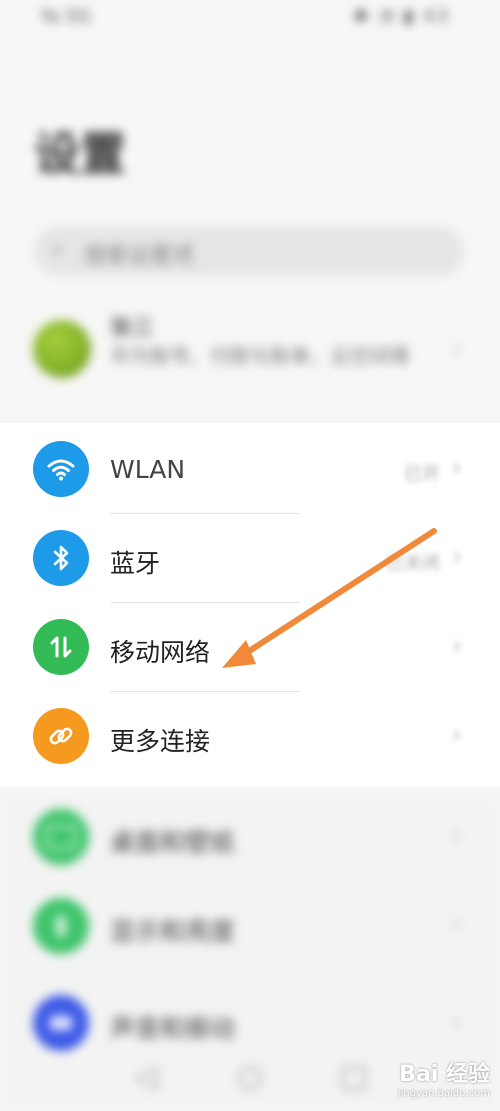  What do you see at coordinates (250, 647) in the screenshot?
I see `settings-item-mobile-network: 移动网络 ›` at bounding box center [250, 647].